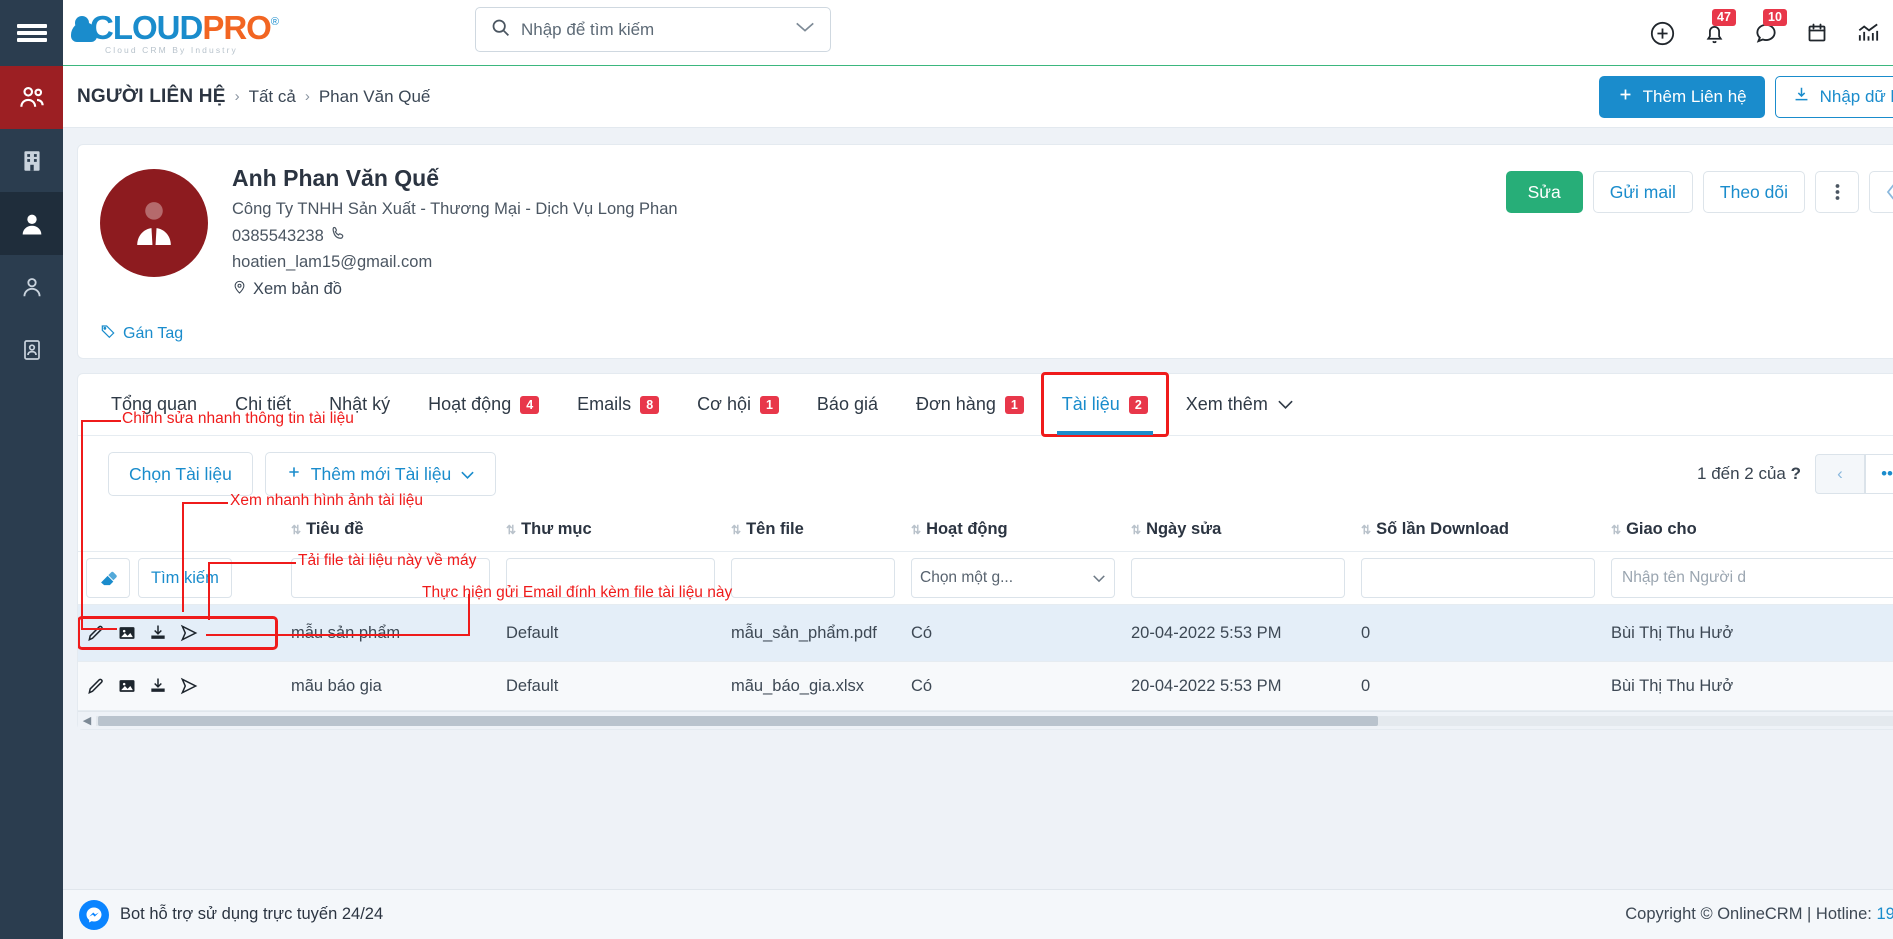  What do you see at coordinates (327, 500) in the screenshot?
I see `annotation-preview-image: Xem nhanh hình ảnh tài liệu` at bounding box center [327, 500].